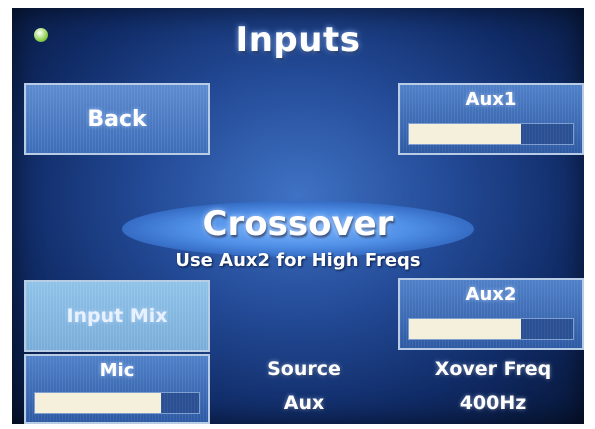 The image size is (595, 429). What do you see at coordinates (493, 386) in the screenshot?
I see `xover-freq-readout: Xover Freq 400Hz` at bounding box center [493, 386].